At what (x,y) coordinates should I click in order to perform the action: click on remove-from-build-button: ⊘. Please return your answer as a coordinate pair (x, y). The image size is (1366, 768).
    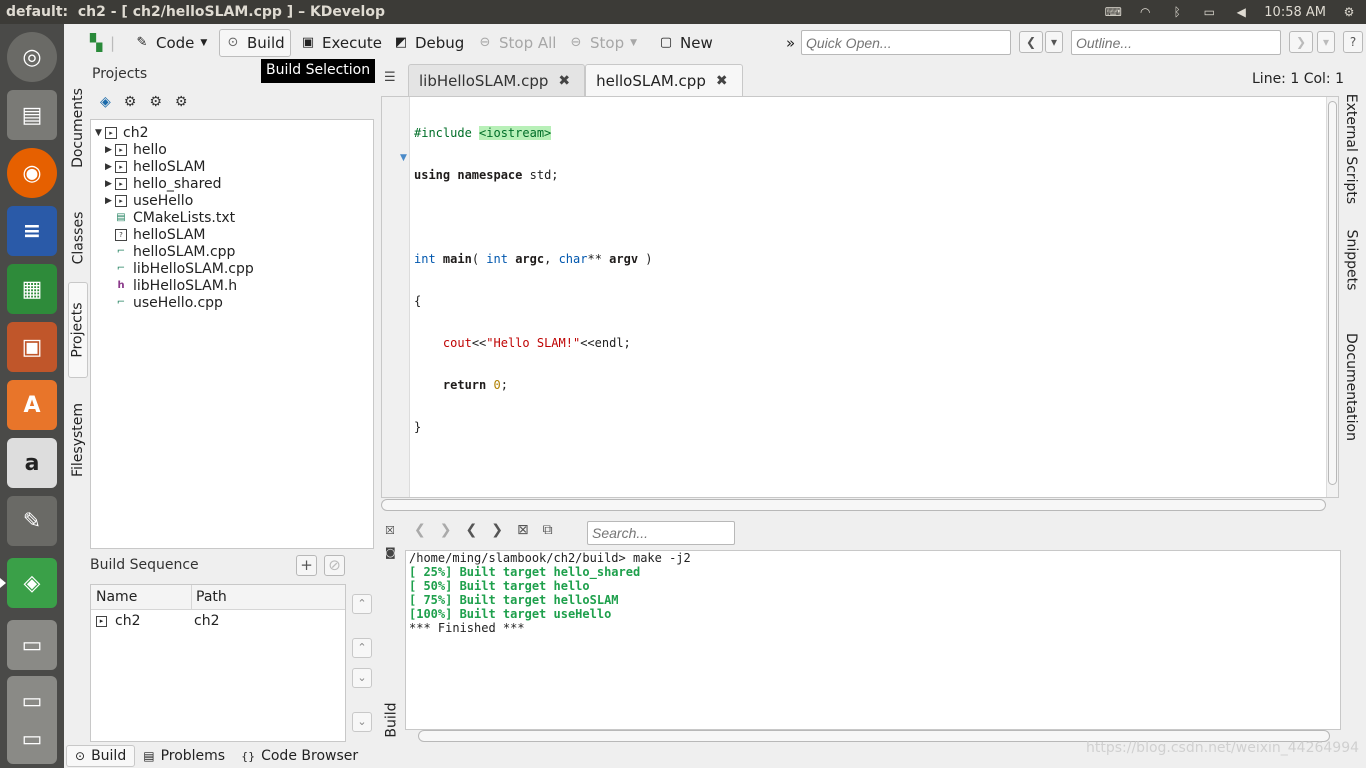
    Looking at the image, I should click on (334, 565).